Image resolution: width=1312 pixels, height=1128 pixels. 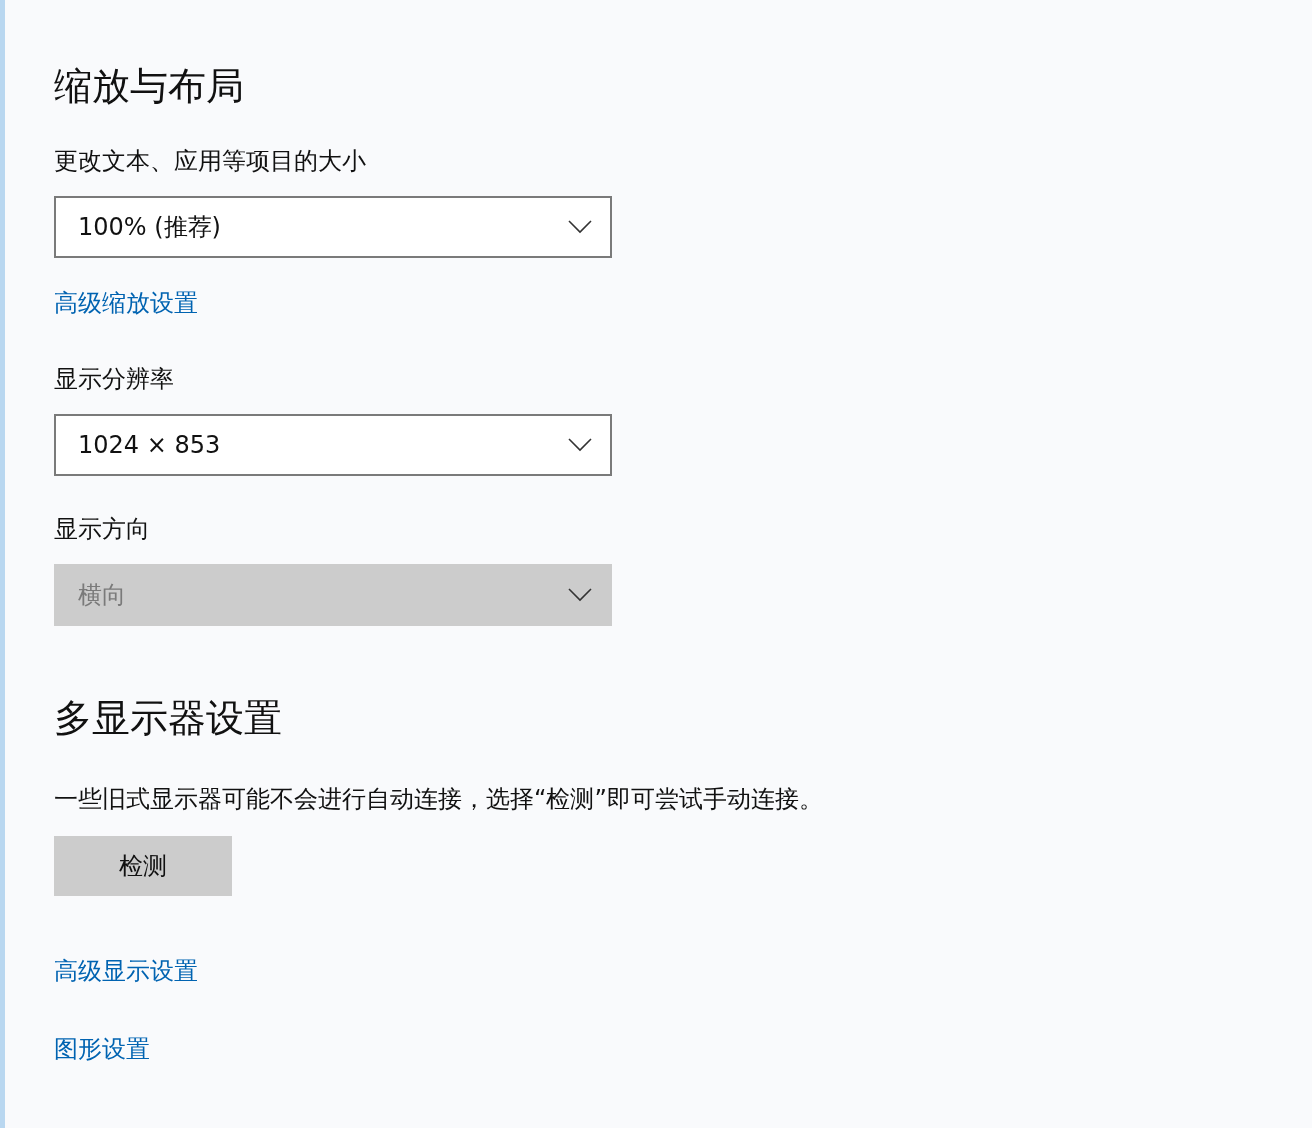 What do you see at coordinates (333, 595) in the screenshot?
I see `dropdown: 横向` at bounding box center [333, 595].